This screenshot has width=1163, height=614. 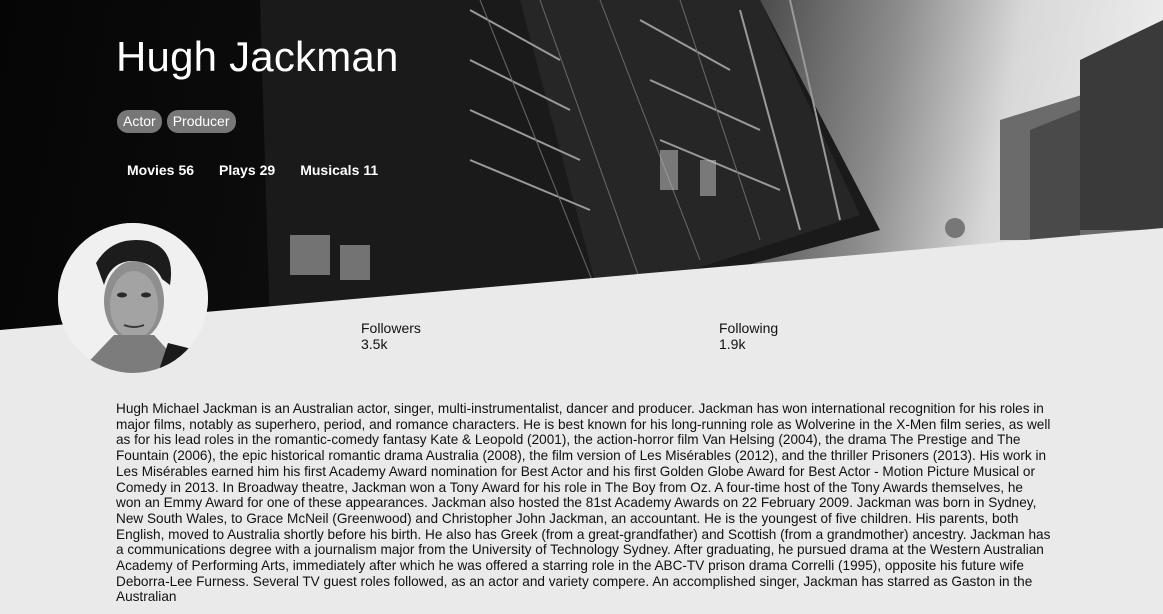 What do you see at coordinates (267, 170) in the screenshot?
I see `stat-plays-value: 29` at bounding box center [267, 170].